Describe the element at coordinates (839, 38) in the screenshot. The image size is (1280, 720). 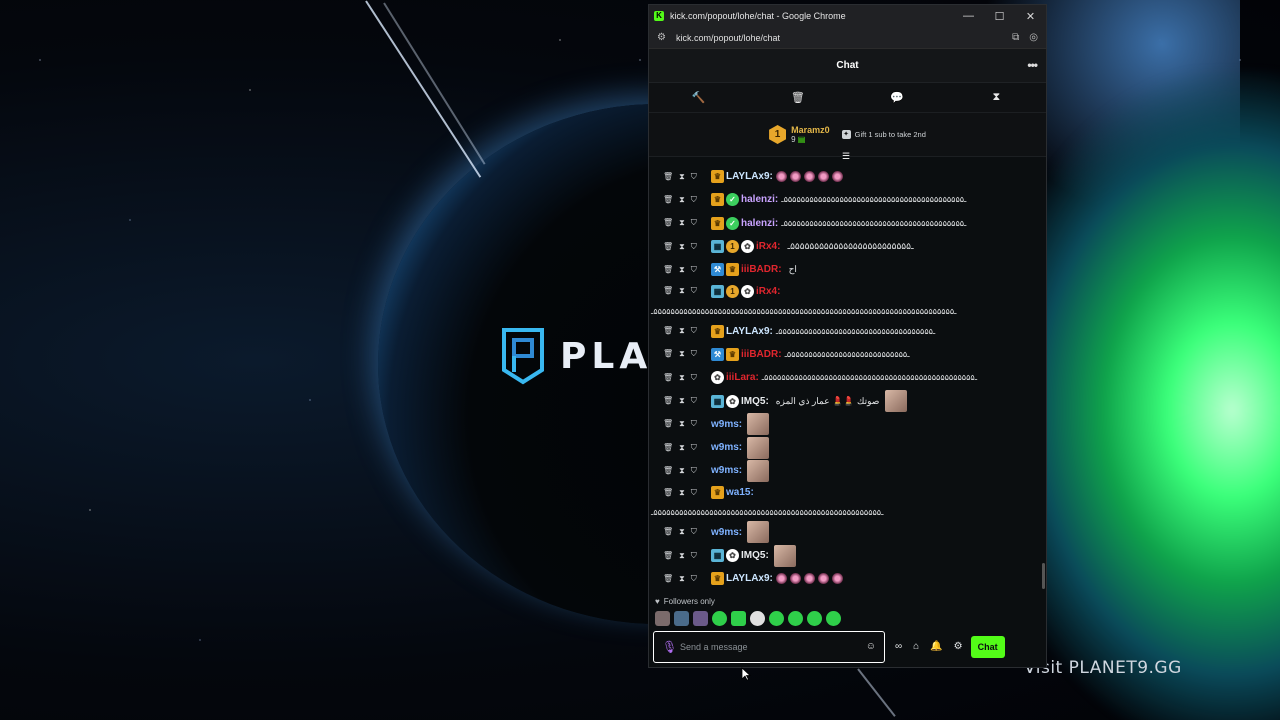
I see `url-text: kick.com/popout/lohe/chat` at that location.